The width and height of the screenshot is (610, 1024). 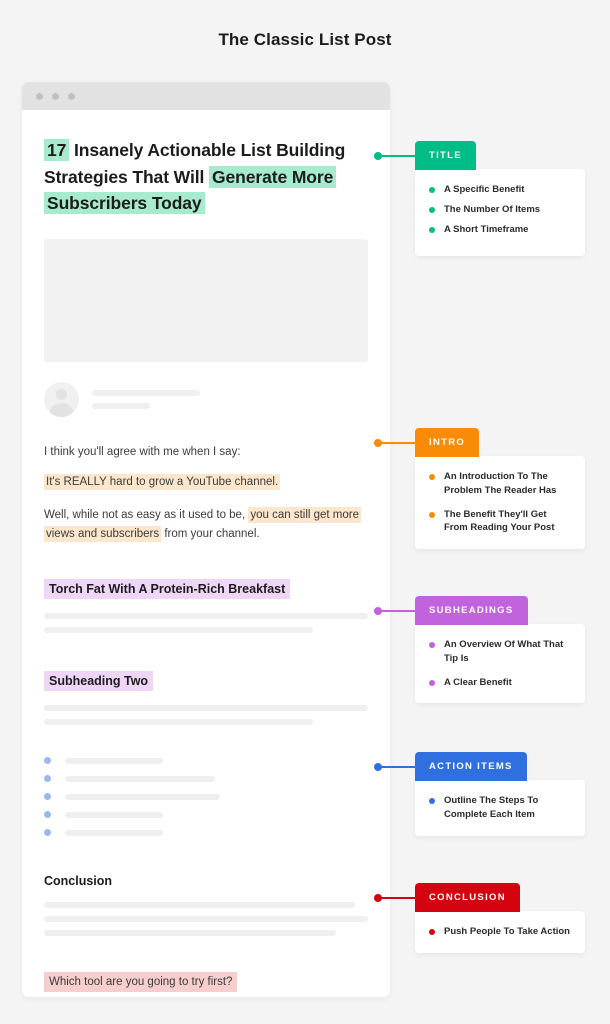 I want to click on callout-action-items-badge: ACTION ITEMS, so click(x=471, y=766).